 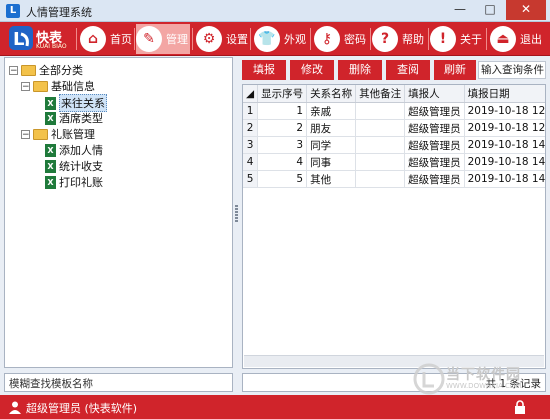 I want to click on col-header-name: 关系名称, so click(x=331, y=94).